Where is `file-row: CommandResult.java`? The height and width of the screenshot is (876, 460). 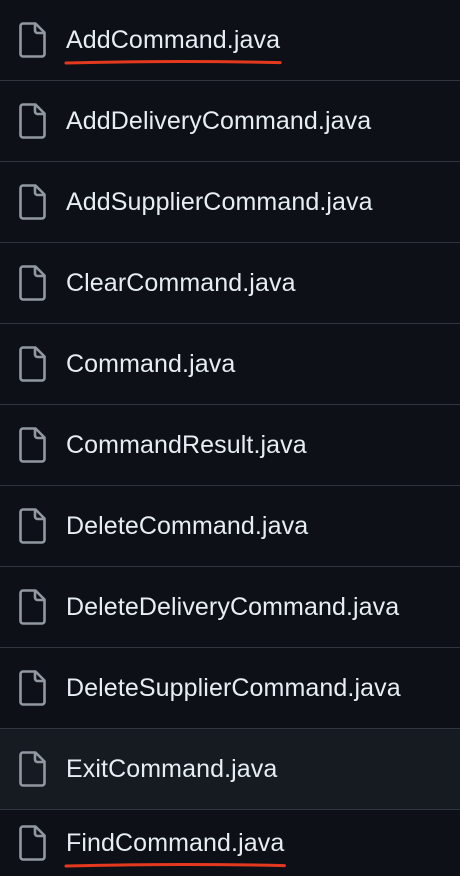 file-row: CommandResult.java is located at coordinates (230, 445).